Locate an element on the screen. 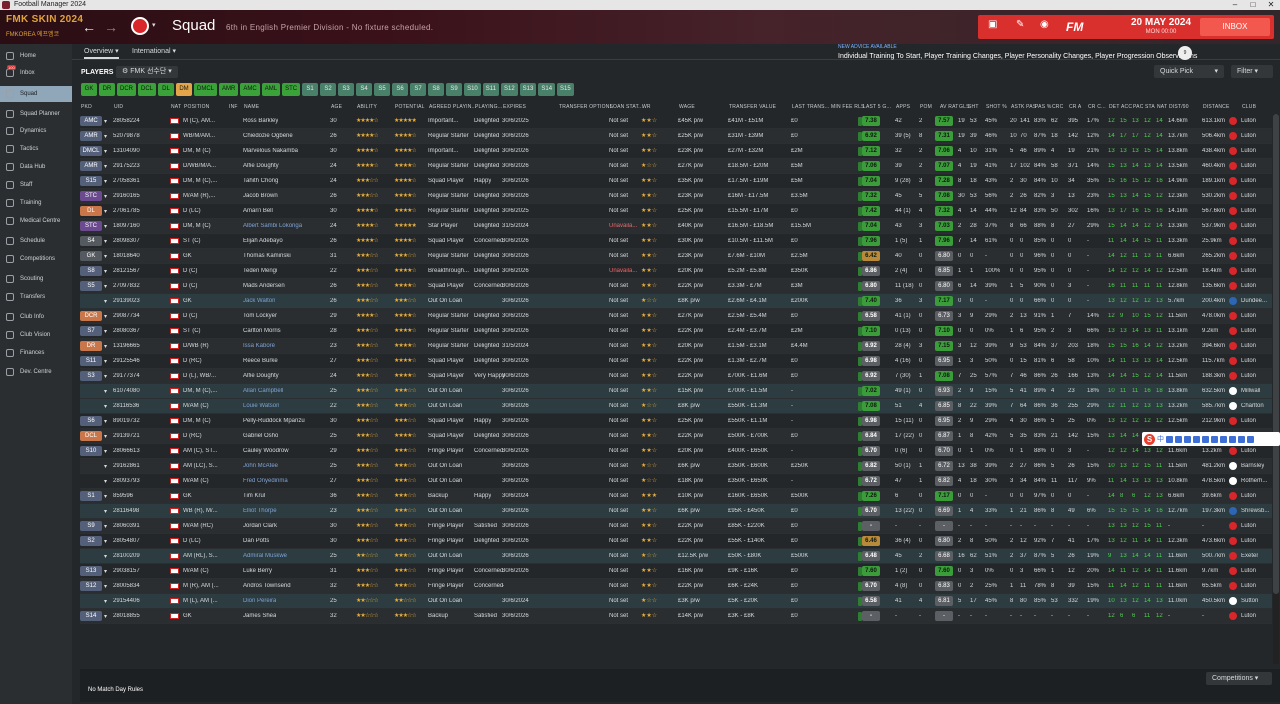 This screenshot has height=704, width=1280. position-filter-gk: GK is located at coordinates (89, 89).